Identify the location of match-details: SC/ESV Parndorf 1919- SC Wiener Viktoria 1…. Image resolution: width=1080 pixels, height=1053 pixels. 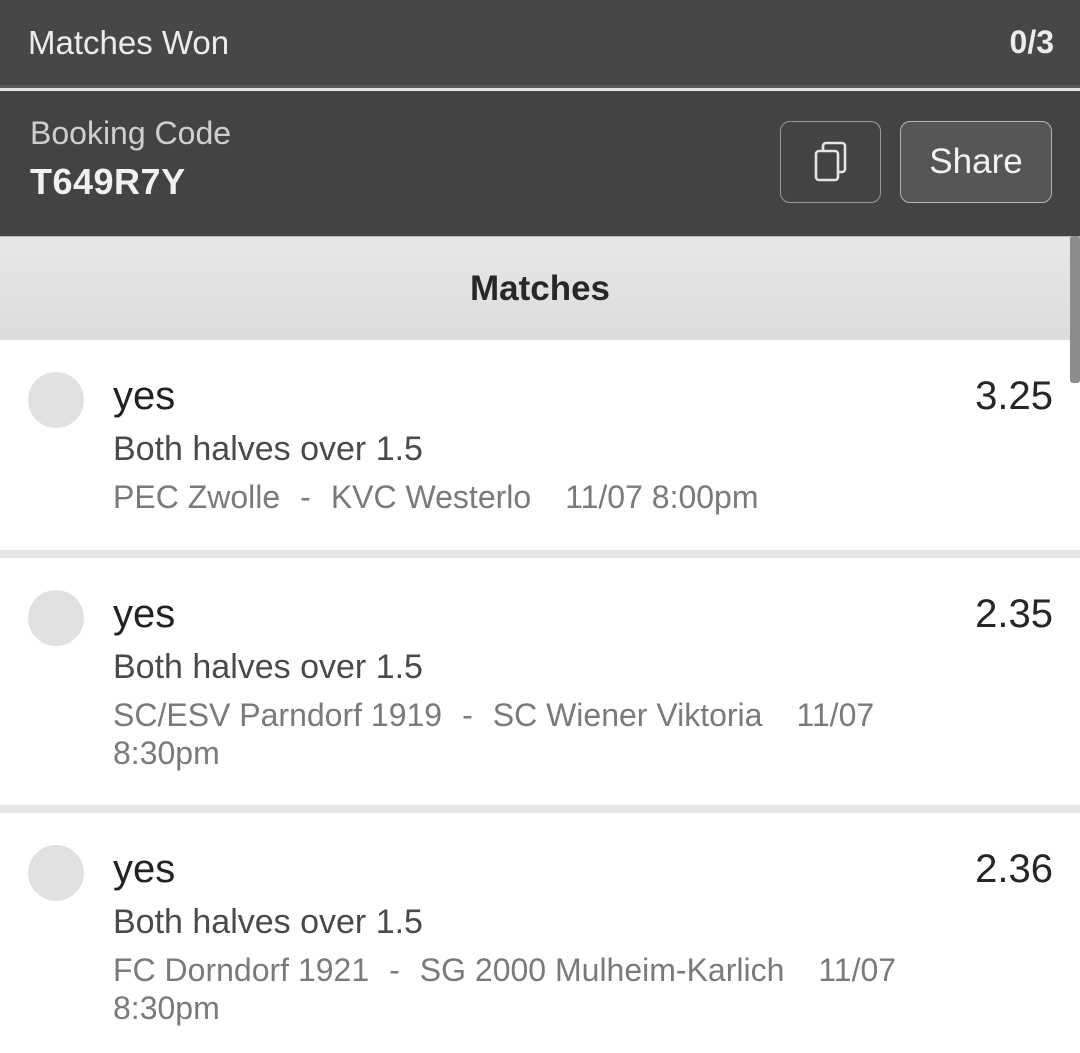
(523, 734).